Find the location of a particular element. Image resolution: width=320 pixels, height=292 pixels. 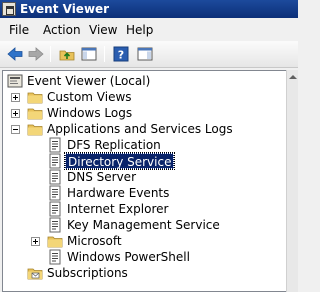

vertical-scrollbar is located at coordinates (292, 181).